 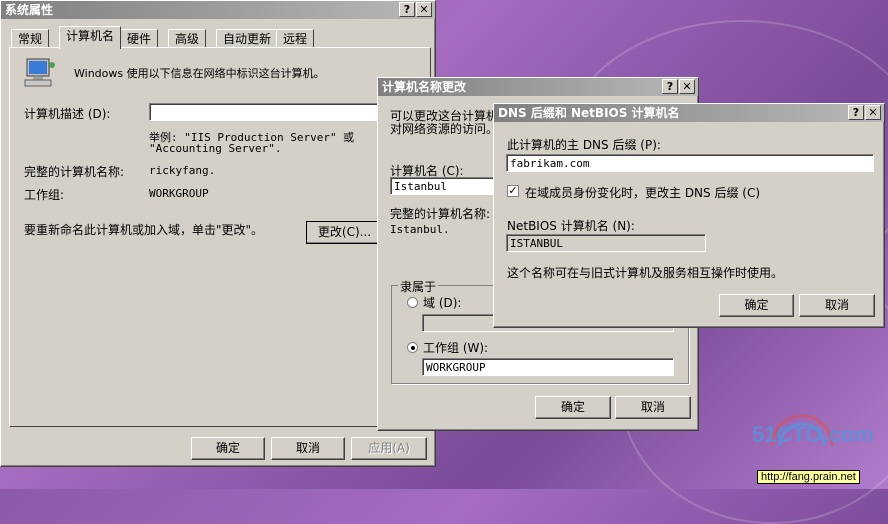 What do you see at coordinates (139, 38) in the screenshot?
I see `tab-hardware: 硬件` at bounding box center [139, 38].